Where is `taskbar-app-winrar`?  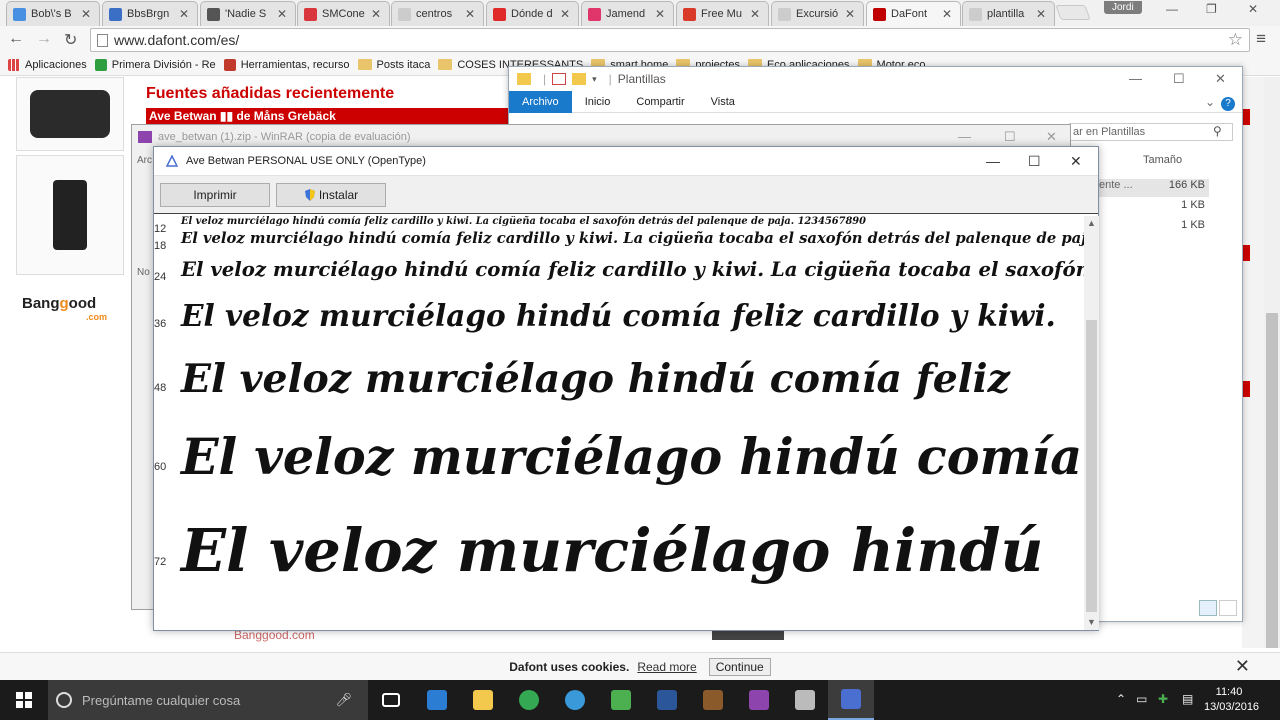
taskbar-app-winrar is located at coordinates (759, 700).